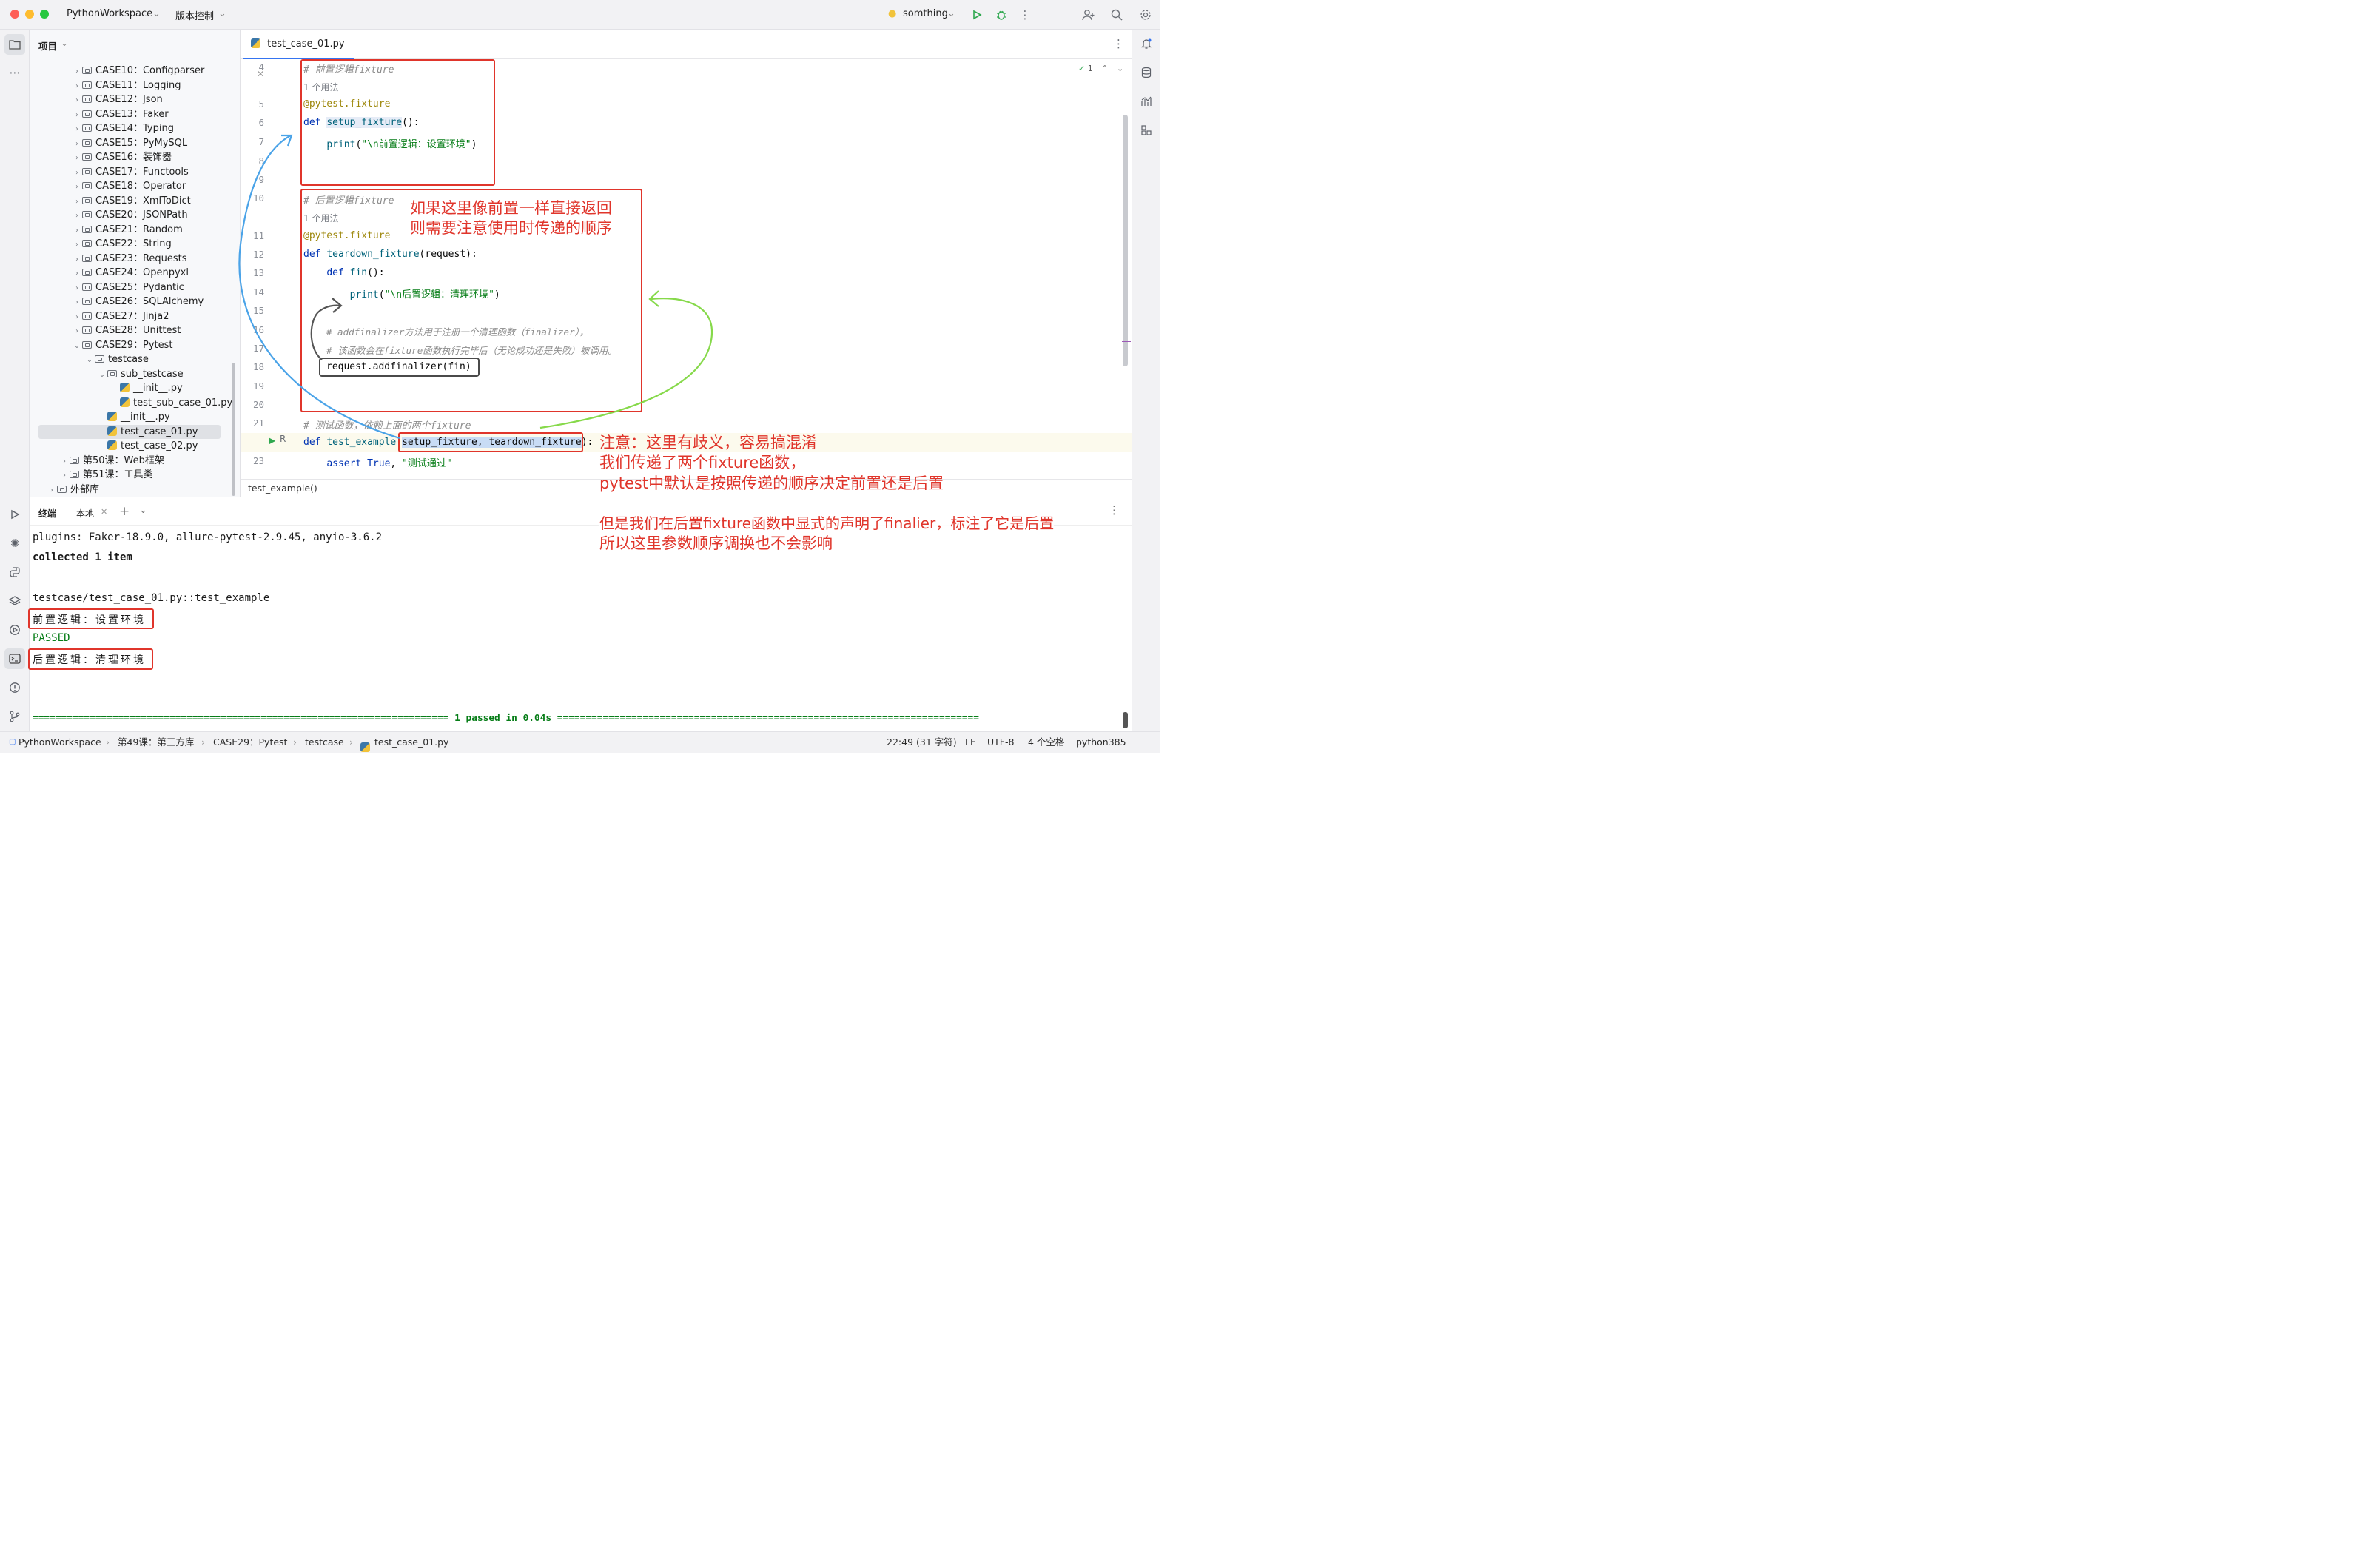 The width and height of the screenshot is (2380, 1544). What do you see at coordinates (47, 513) in the screenshot?
I see `terminal-title: 终端` at bounding box center [47, 513].